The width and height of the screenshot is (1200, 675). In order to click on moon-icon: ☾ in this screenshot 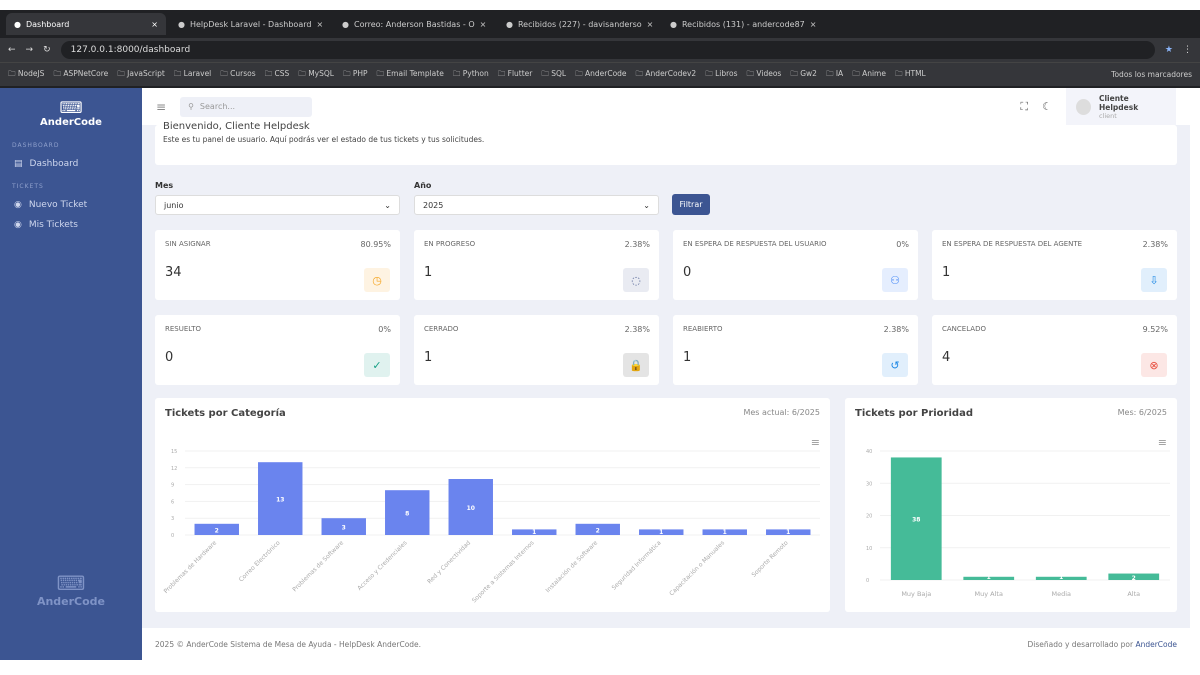, I will do `click(1047, 106)`.